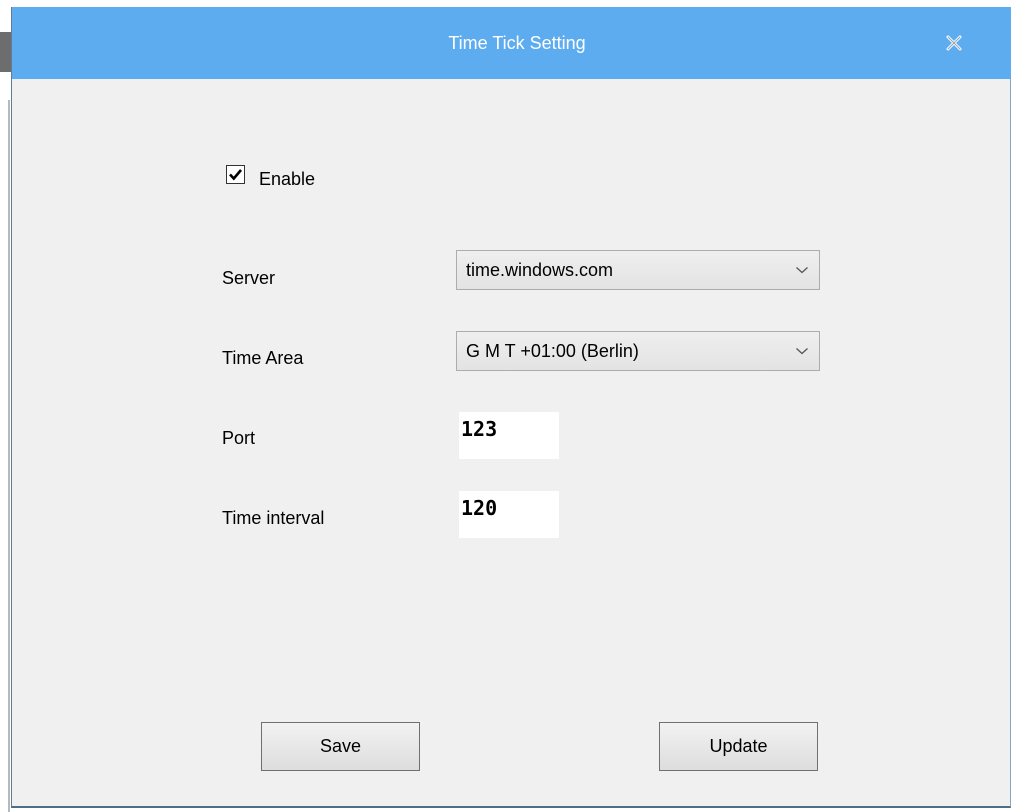 The width and height of the screenshot is (1011, 812). What do you see at coordinates (273, 518) in the screenshot?
I see `time-interval-label: Time interval` at bounding box center [273, 518].